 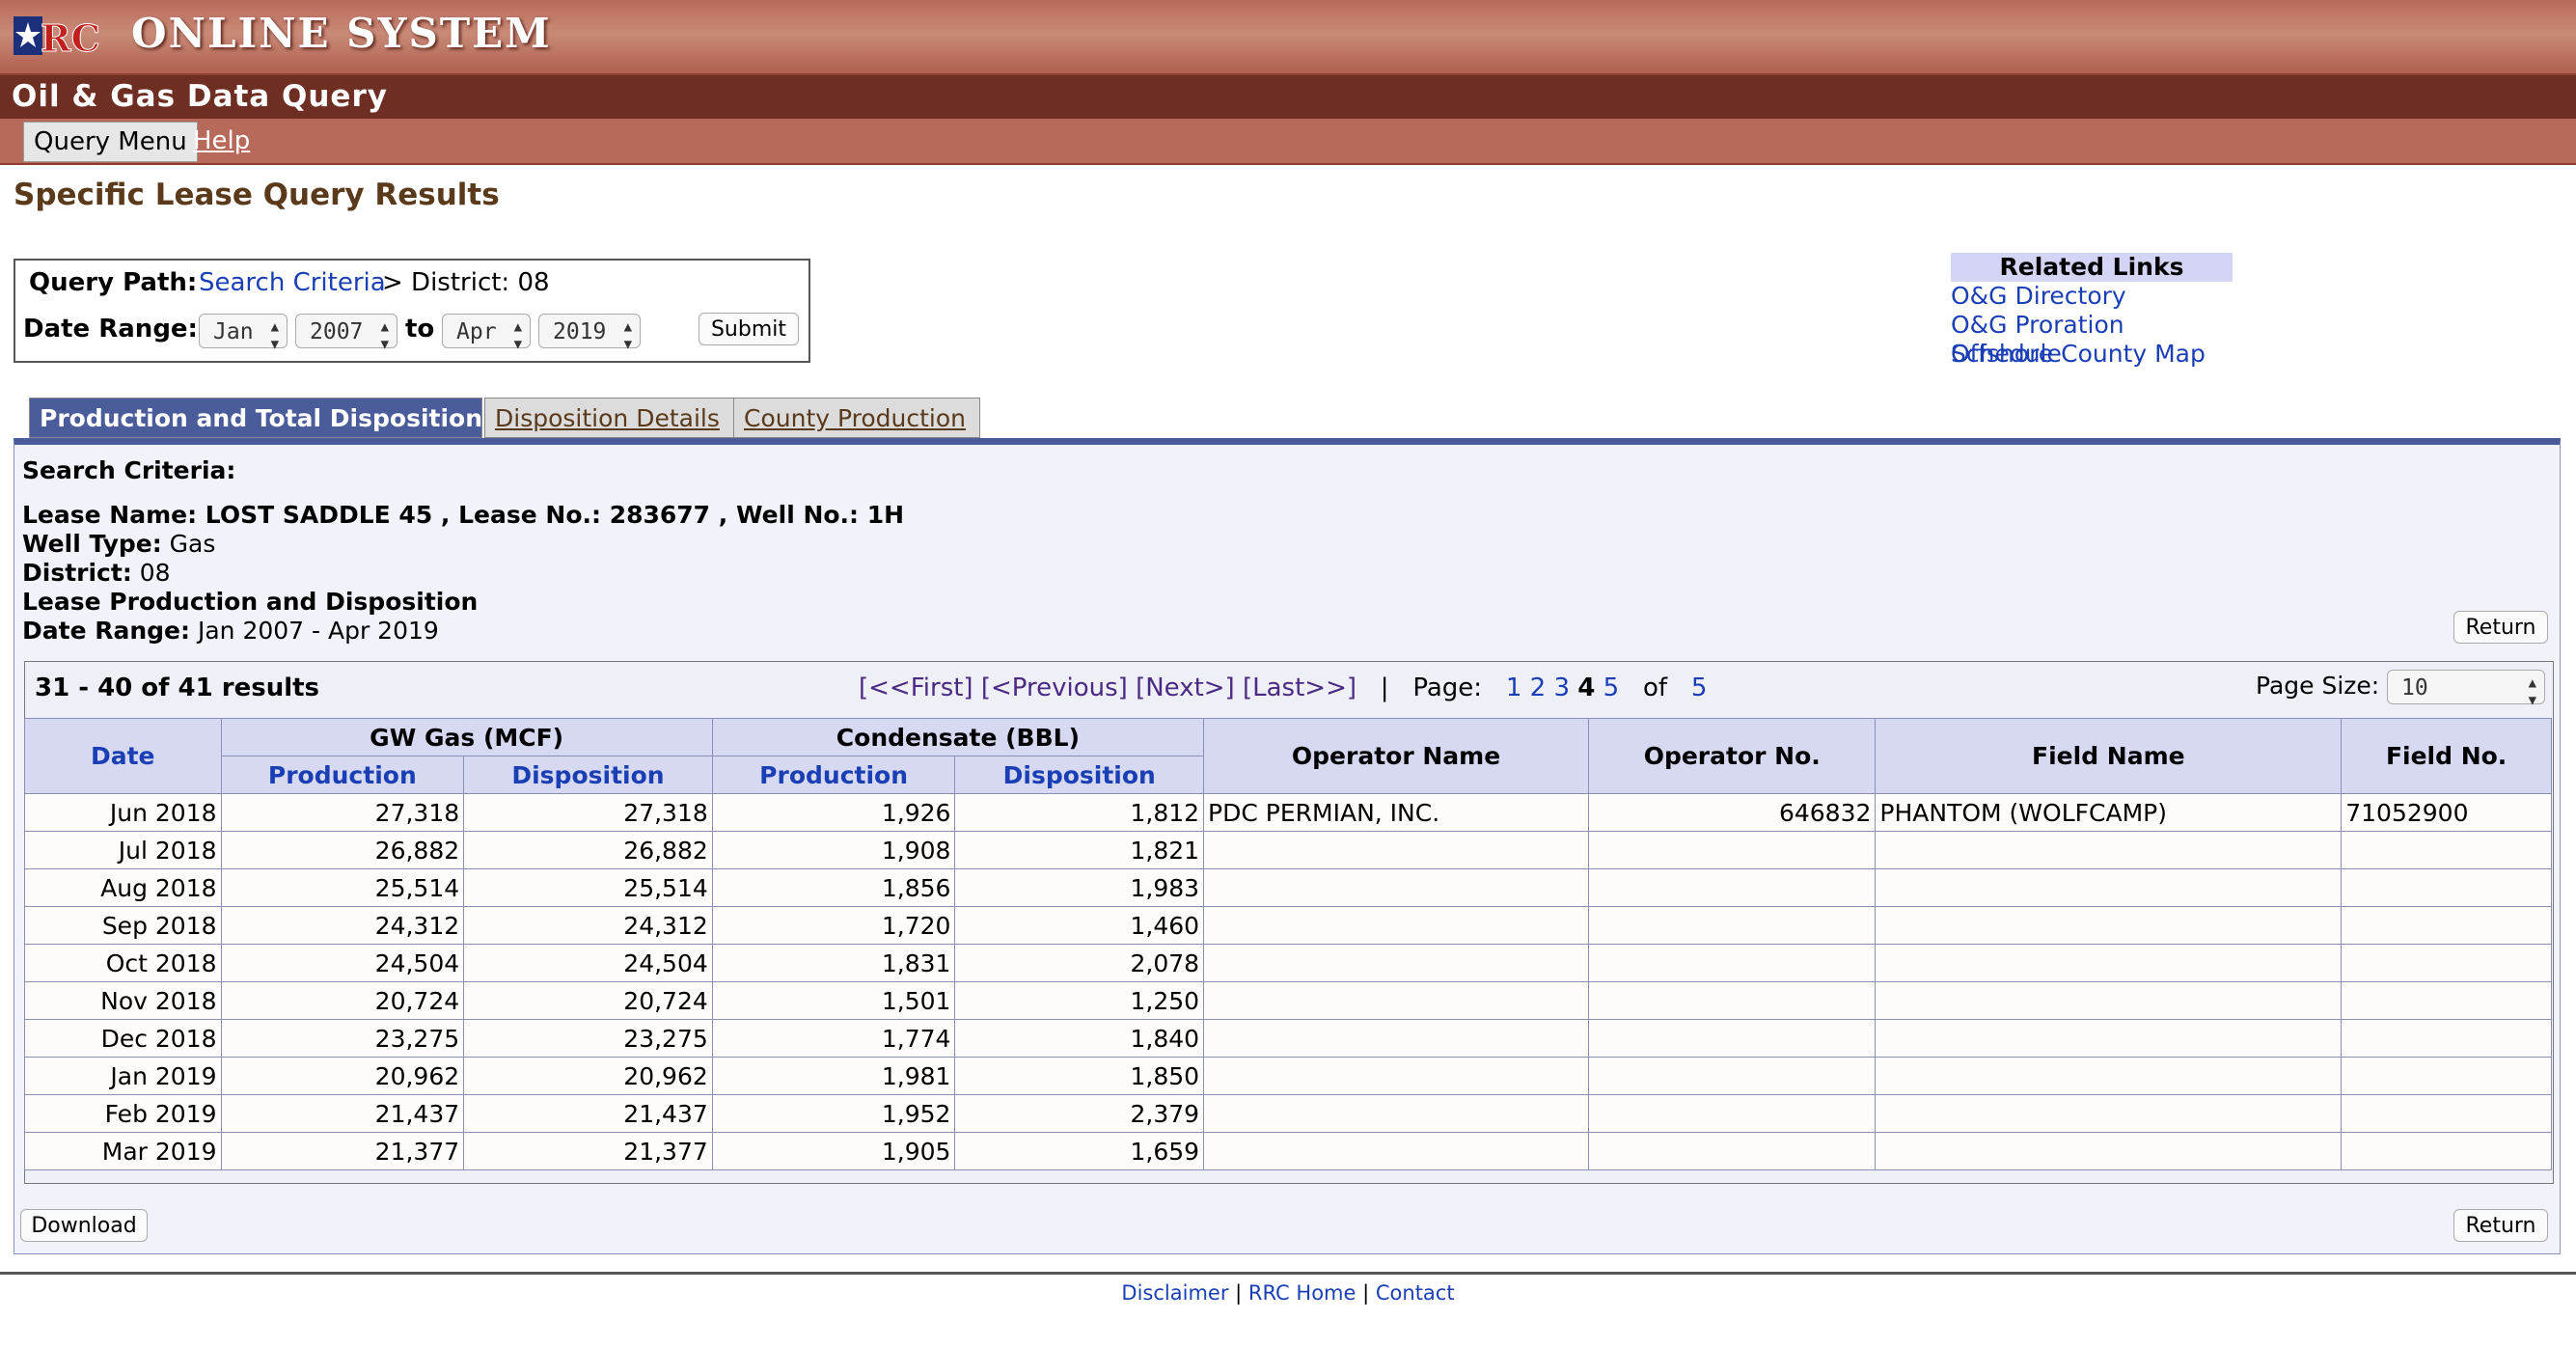 What do you see at coordinates (958, 737) in the screenshot?
I see `condensate-header: Condensate (BBL)` at bounding box center [958, 737].